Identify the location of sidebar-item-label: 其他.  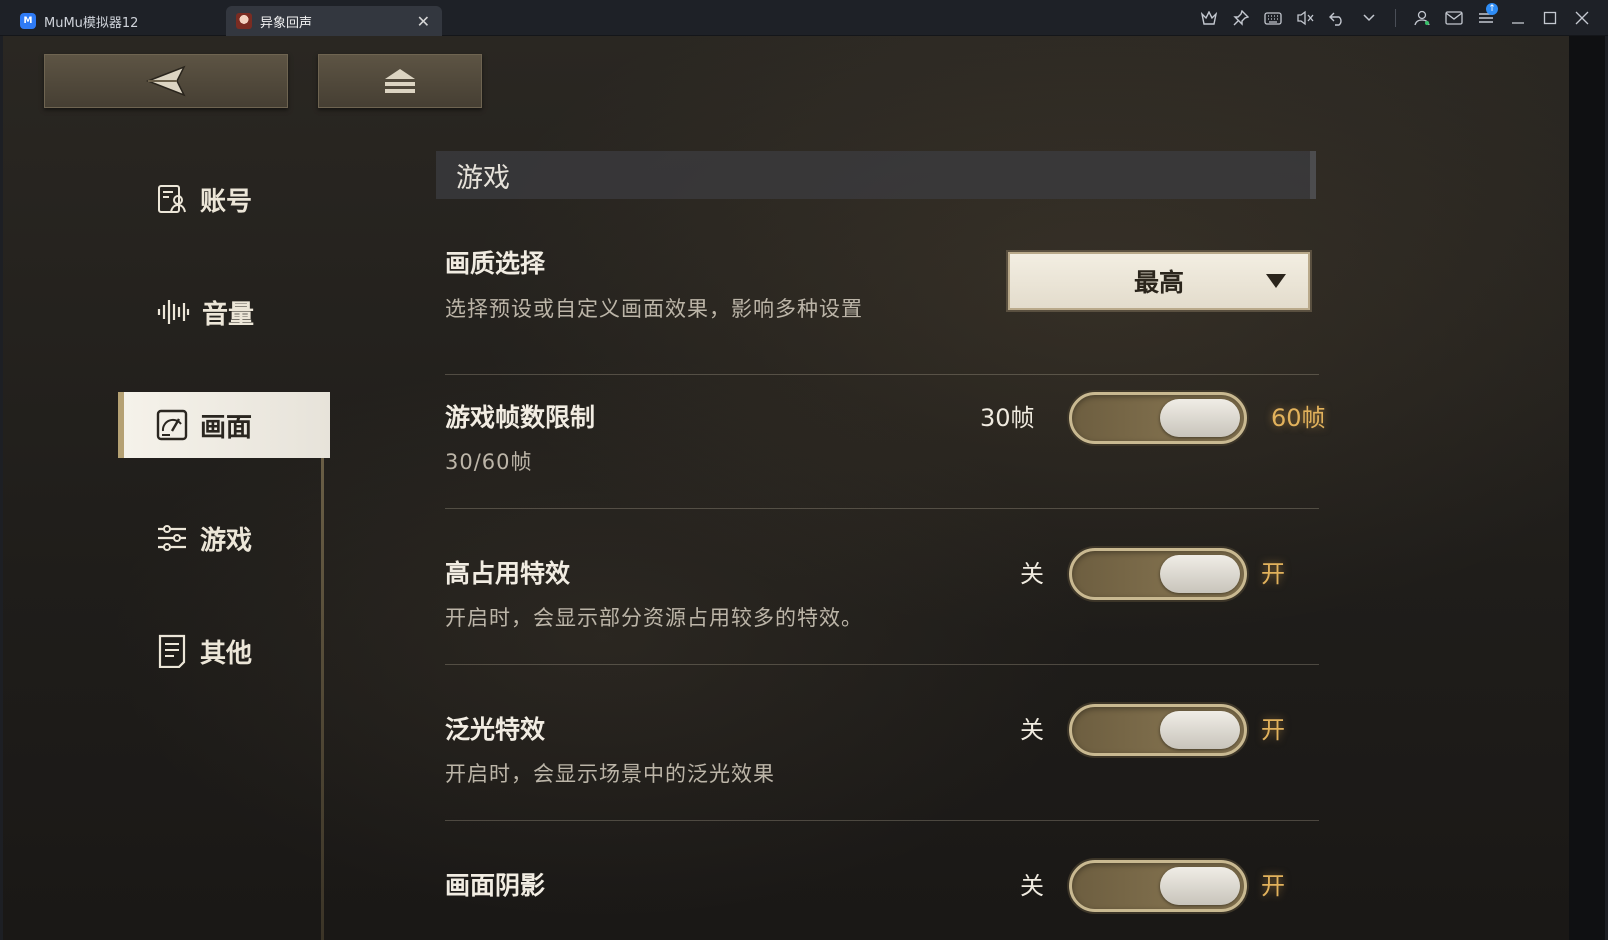
(226, 653).